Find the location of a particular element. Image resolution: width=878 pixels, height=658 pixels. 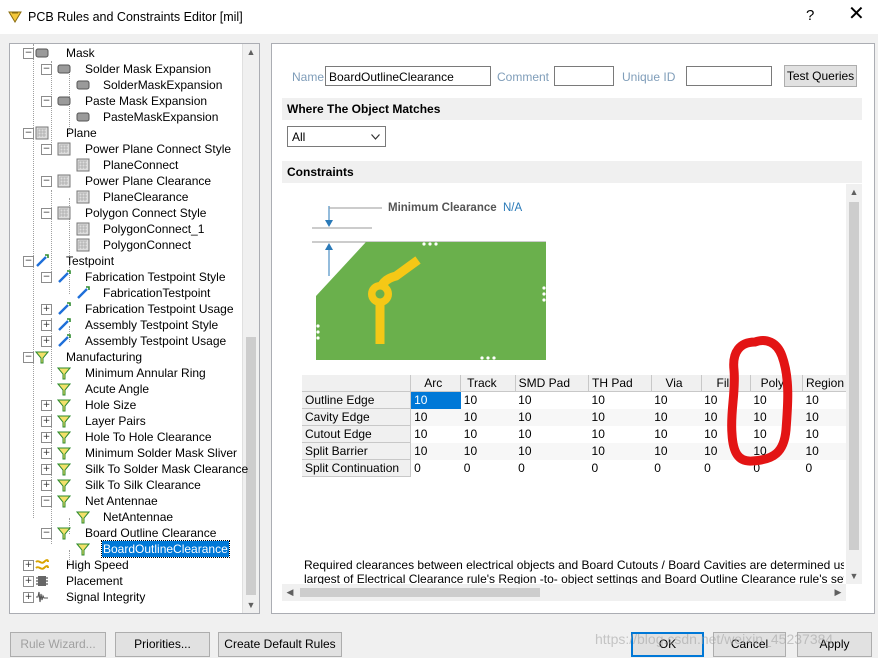

tree-item: BoardOutlineClearance is located at coordinates (125, 549).